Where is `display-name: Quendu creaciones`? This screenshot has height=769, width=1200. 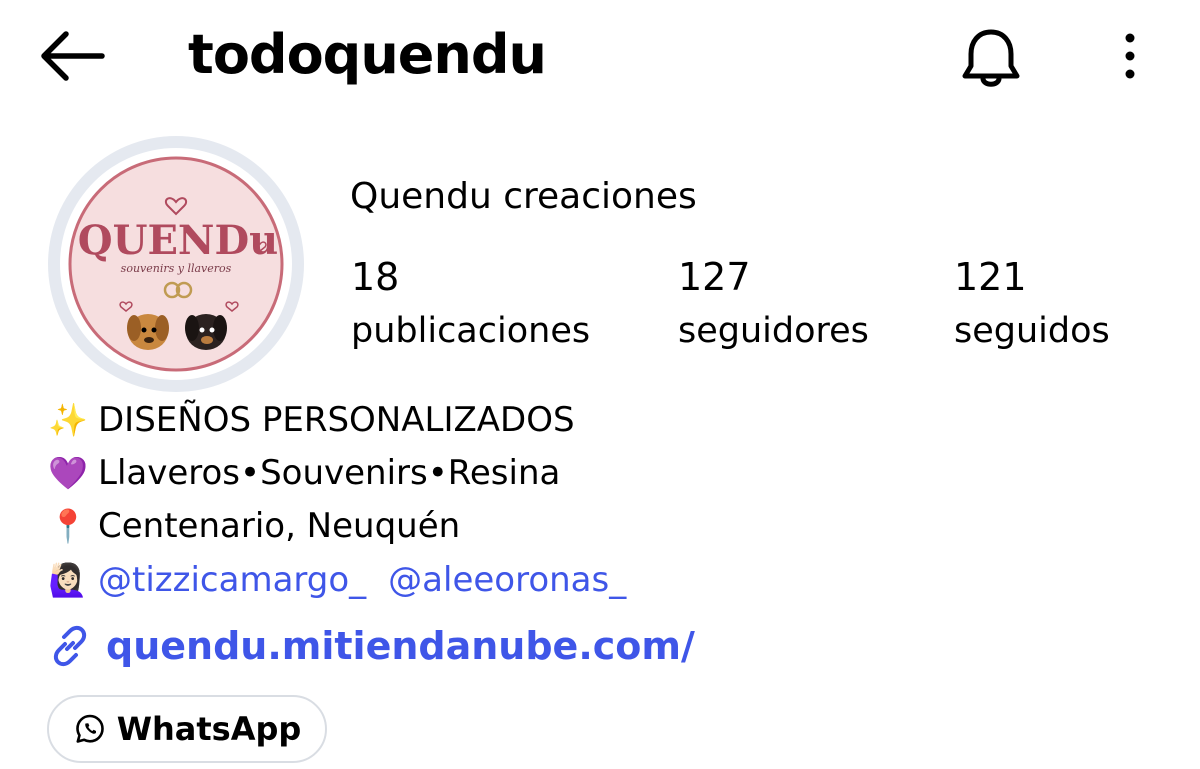
display-name: Quendu creaciones is located at coordinates (523, 196).